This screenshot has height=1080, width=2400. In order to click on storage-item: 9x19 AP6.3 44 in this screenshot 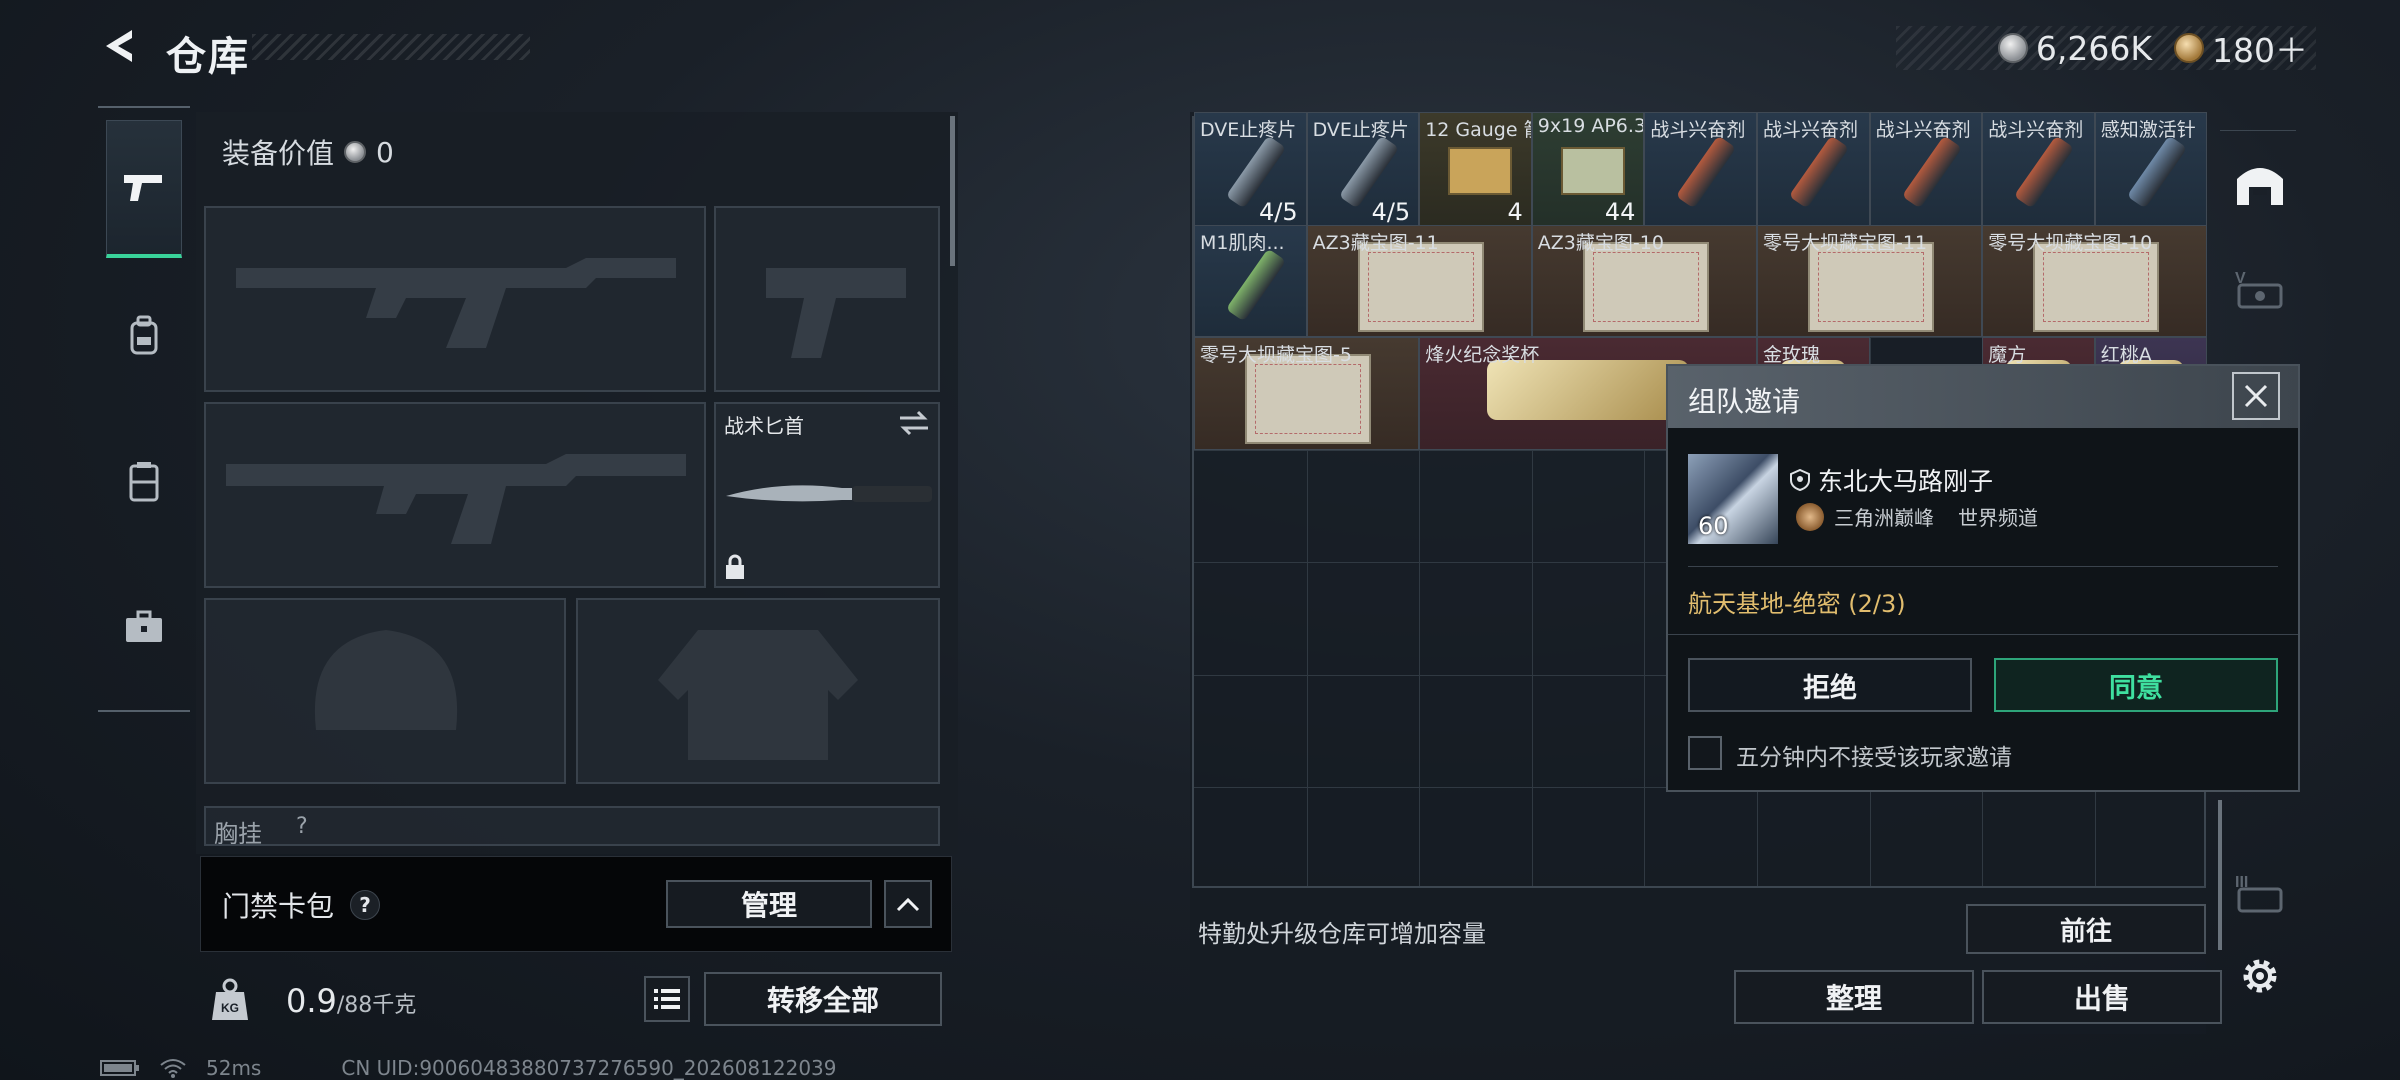, I will do `click(1588, 171)`.